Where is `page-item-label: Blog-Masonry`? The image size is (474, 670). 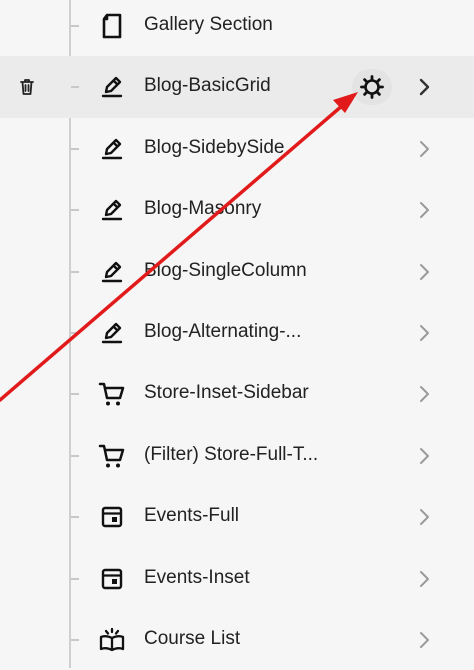 page-item-label: Blog-Masonry is located at coordinates (203, 209).